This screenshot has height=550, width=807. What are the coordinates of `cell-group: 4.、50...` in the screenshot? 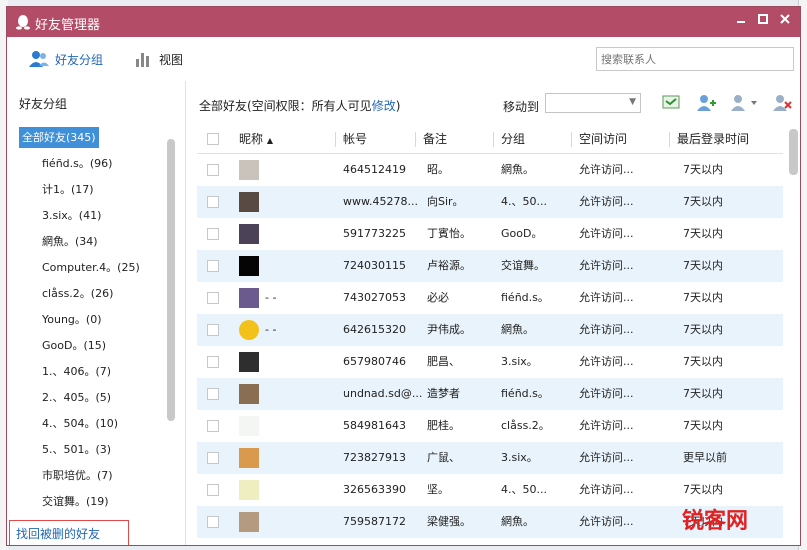 It's located at (524, 201).